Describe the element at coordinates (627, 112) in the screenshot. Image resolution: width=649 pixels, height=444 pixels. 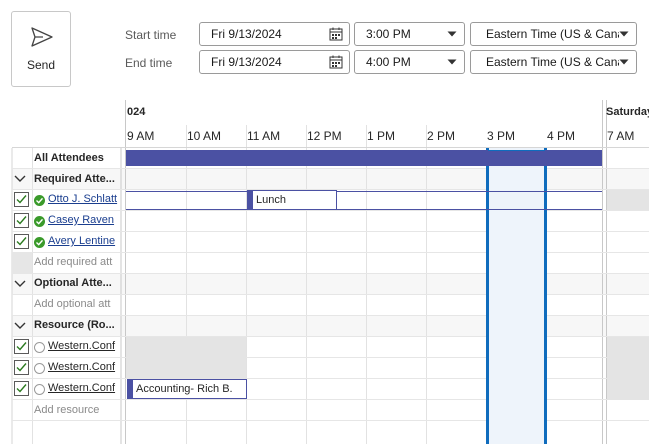
I see `grid-next-day-header: Saturday` at that location.